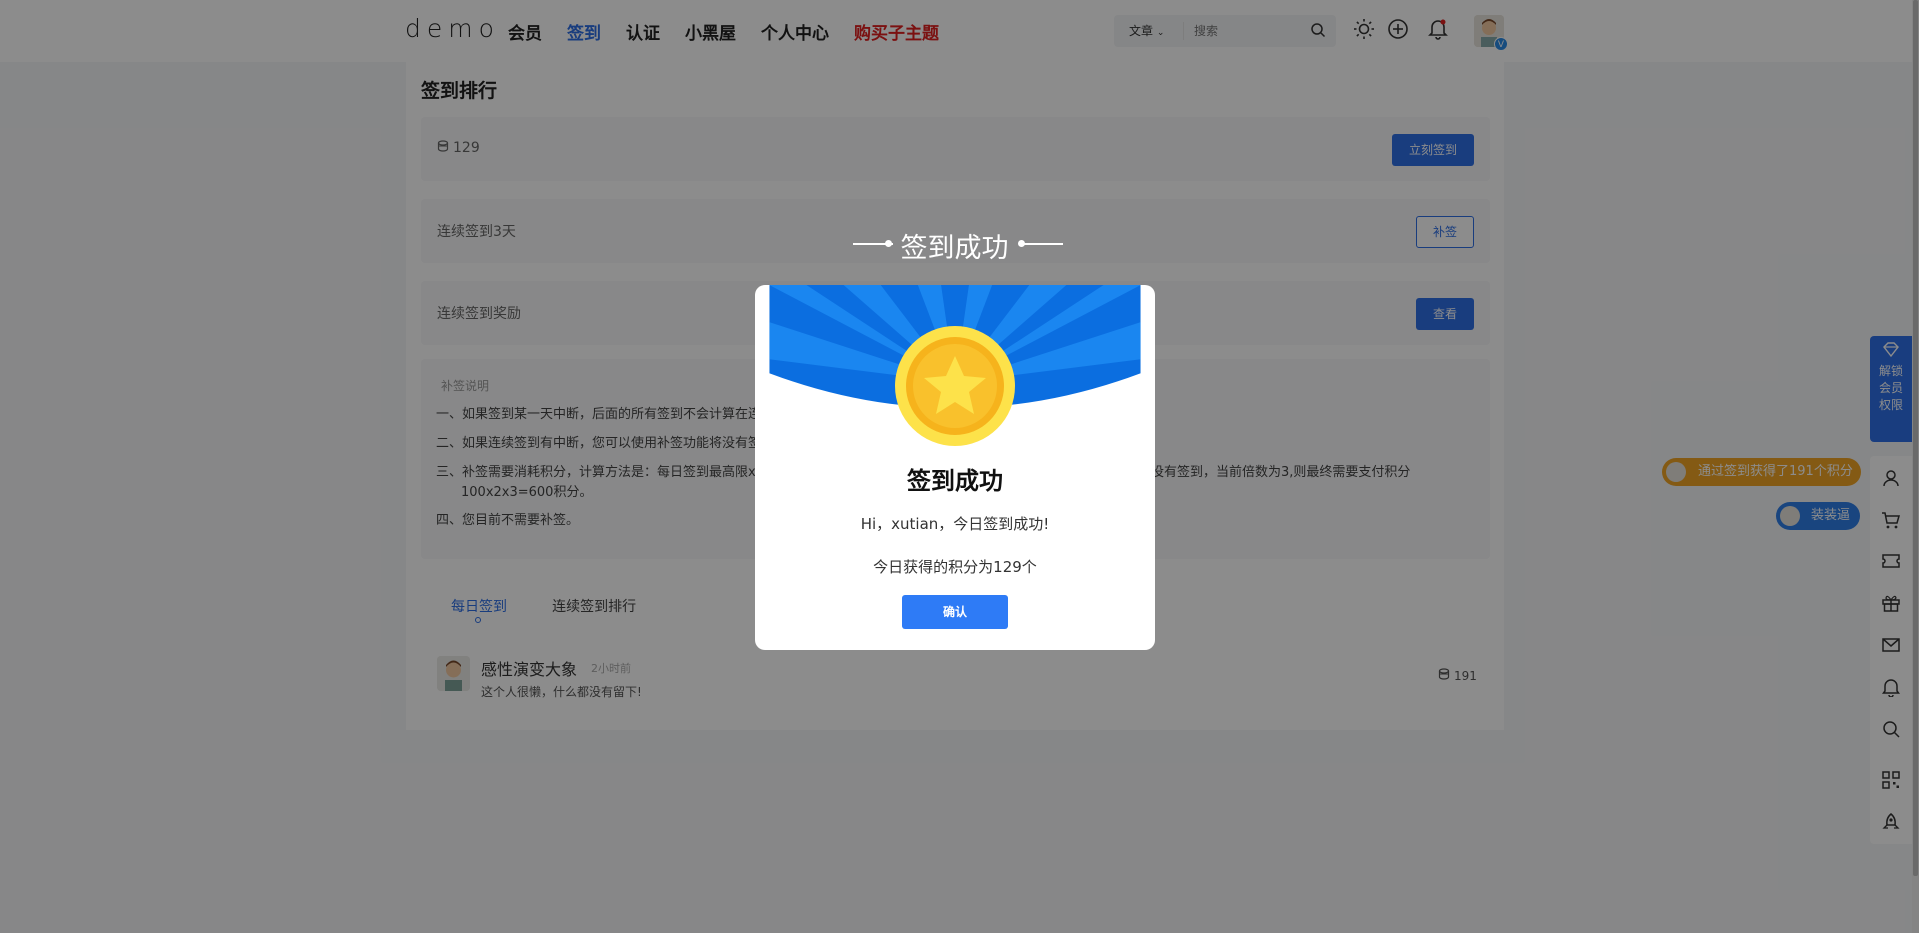 The width and height of the screenshot is (1919, 933). I want to click on modal-greeting: Hi，xutian，今日签到成功!, so click(955, 524).